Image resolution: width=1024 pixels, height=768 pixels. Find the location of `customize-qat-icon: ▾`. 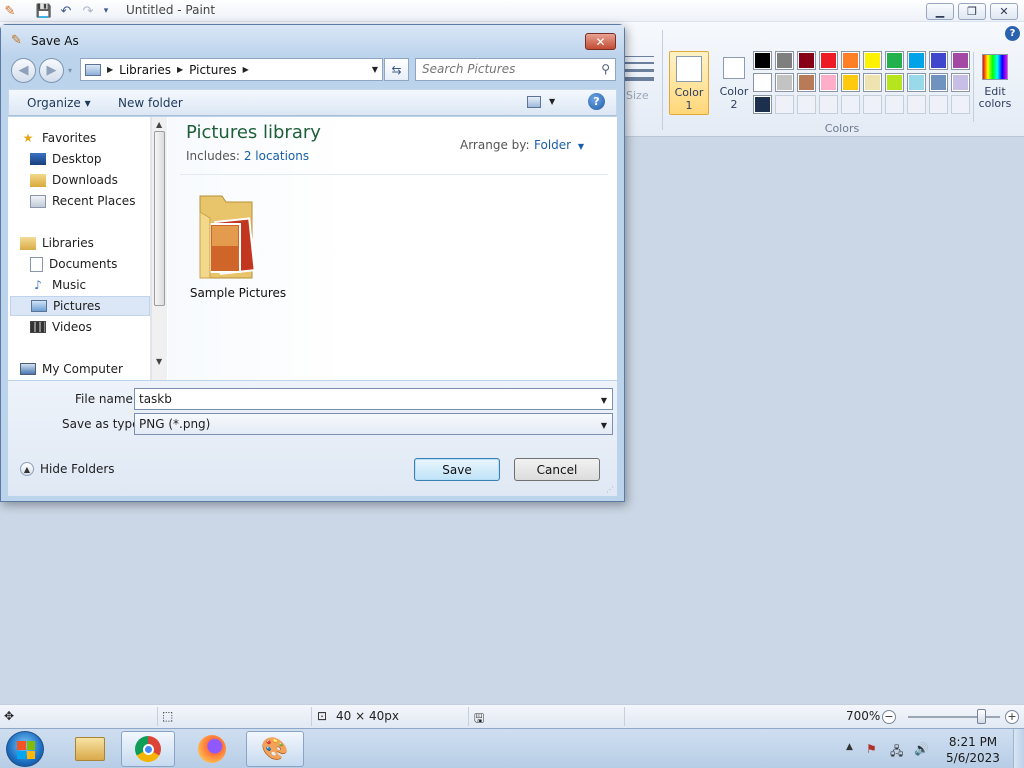

customize-qat-icon: ▾ is located at coordinates (106, 11).